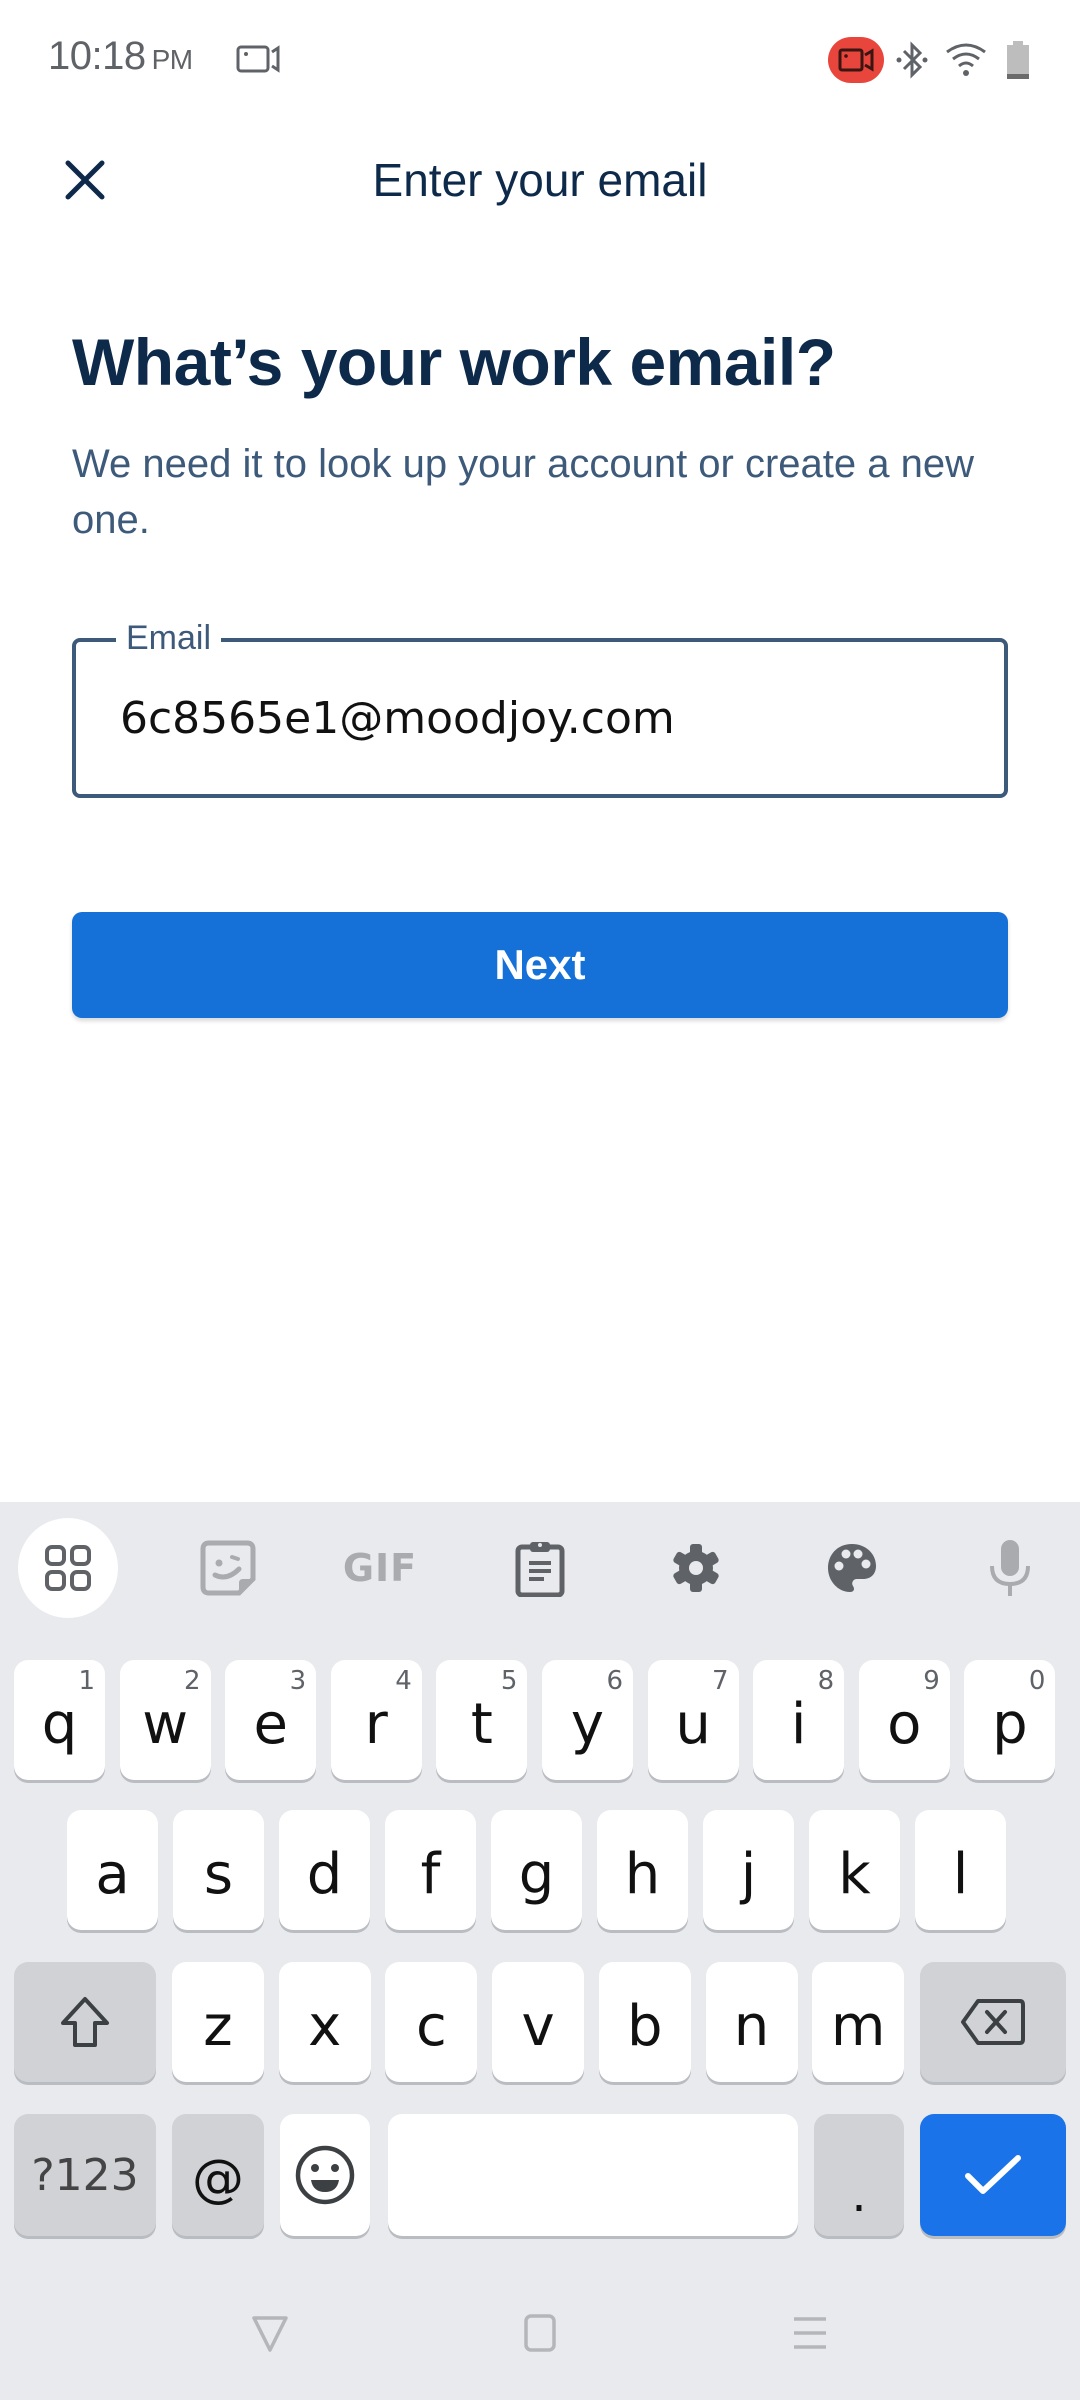 Image resolution: width=1080 pixels, height=2400 pixels. I want to click on recents-menu-icon, so click(810, 2333).